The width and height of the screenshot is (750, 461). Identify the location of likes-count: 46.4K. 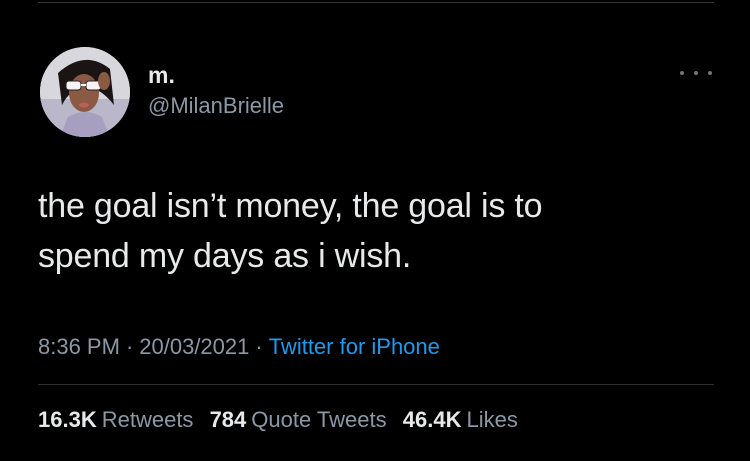
(432, 419).